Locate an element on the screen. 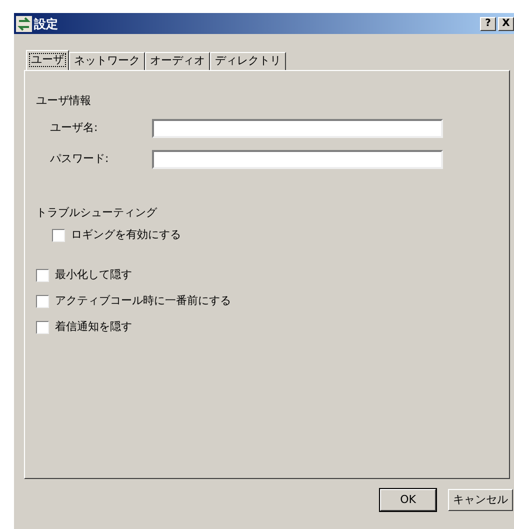 The image size is (514, 529). app-icon is located at coordinates (24, 24).